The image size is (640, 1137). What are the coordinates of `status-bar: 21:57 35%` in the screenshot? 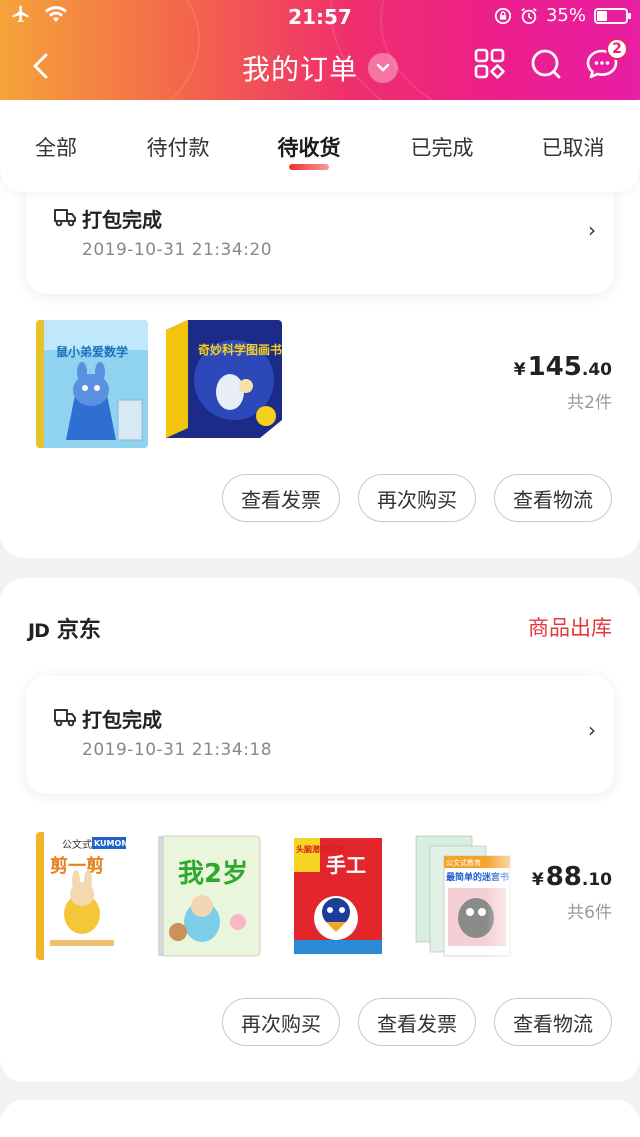 It's located at (320, 17).